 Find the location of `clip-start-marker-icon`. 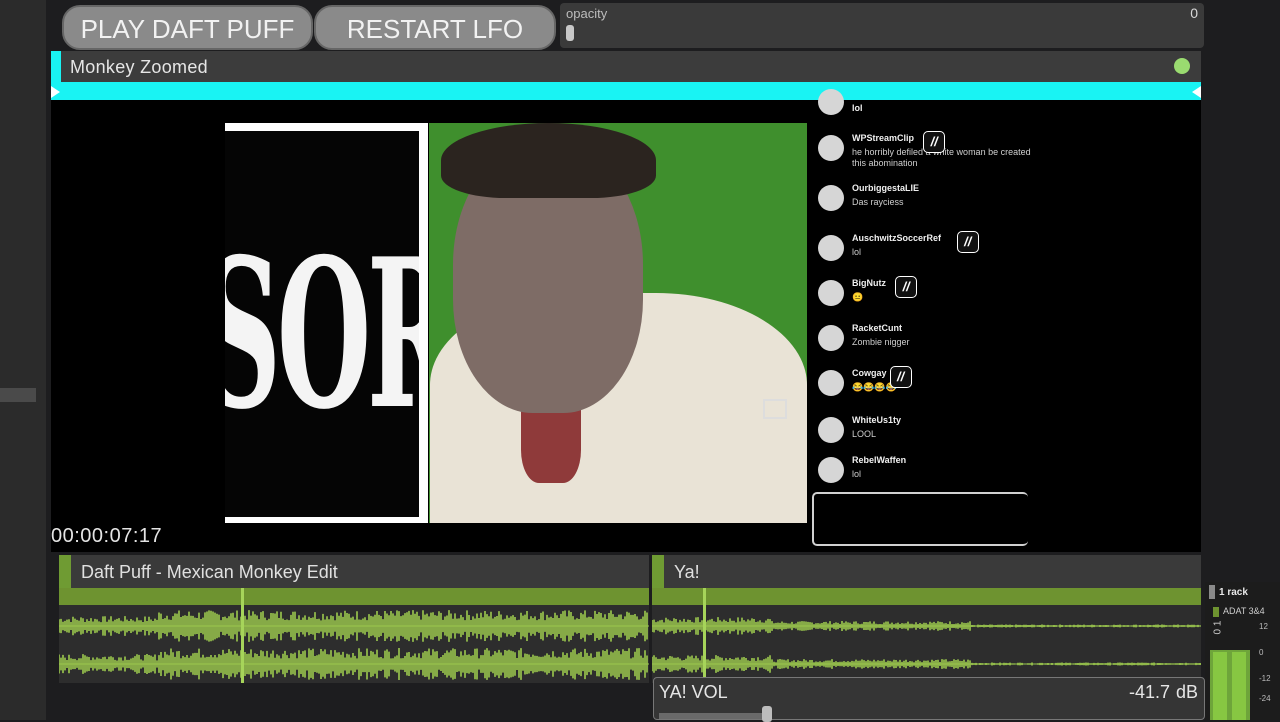

clip-start-marker-icon is located at coordinates (55, 92).